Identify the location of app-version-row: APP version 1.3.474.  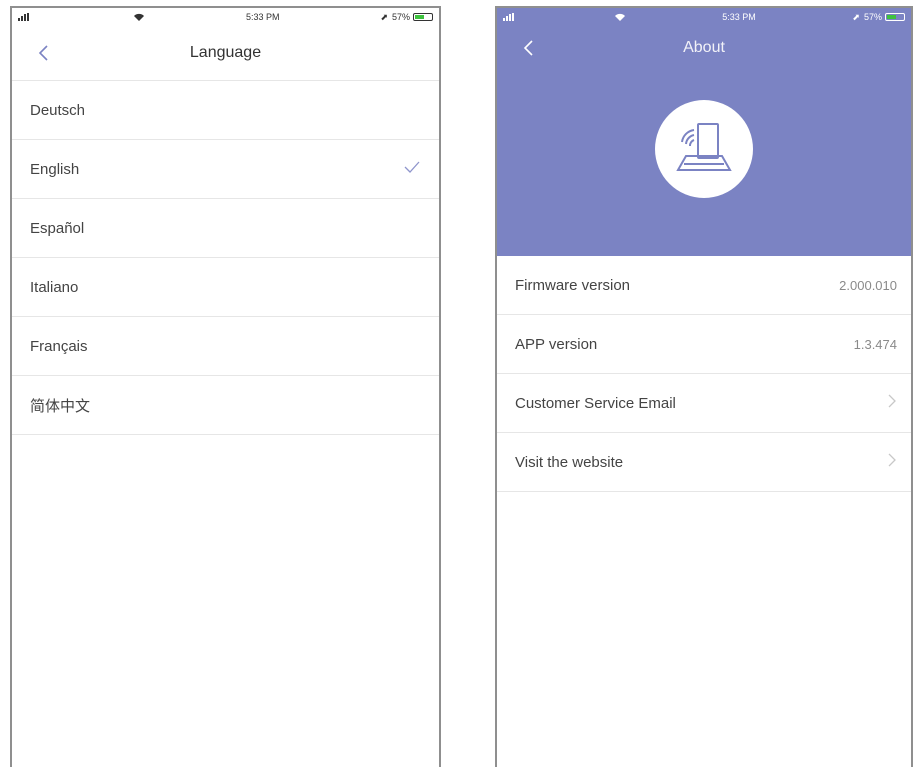
(704, 344).